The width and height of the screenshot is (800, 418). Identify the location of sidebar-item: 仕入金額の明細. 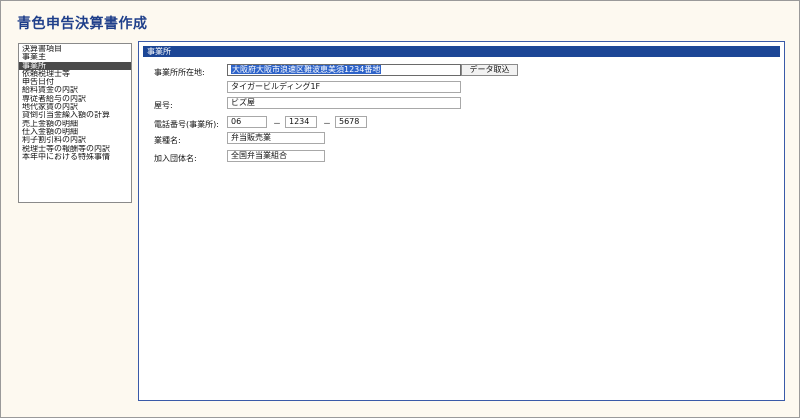
(75, 132).